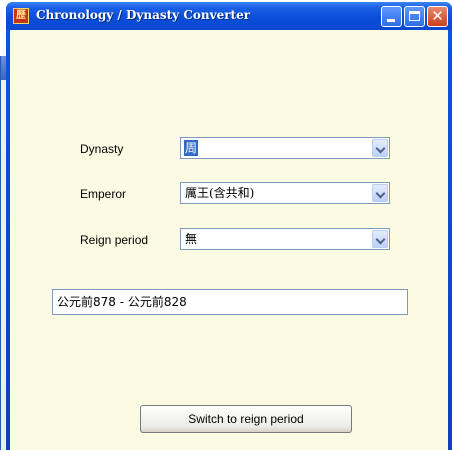 The width and height of the screenshot is (452, 450). Describe the element at coordinates (220, 193) in the screenshot. I see `emperor-value: 厲王(含共和)` at that location.